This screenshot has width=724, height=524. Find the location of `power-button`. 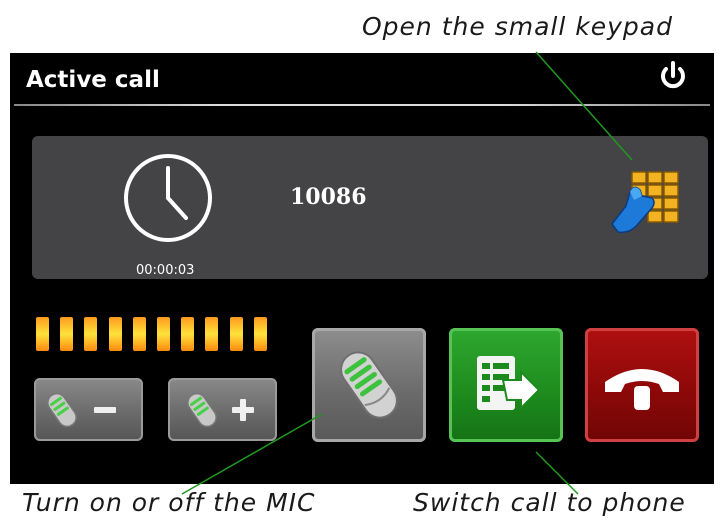

power-button is located at coordinates (673, 76).